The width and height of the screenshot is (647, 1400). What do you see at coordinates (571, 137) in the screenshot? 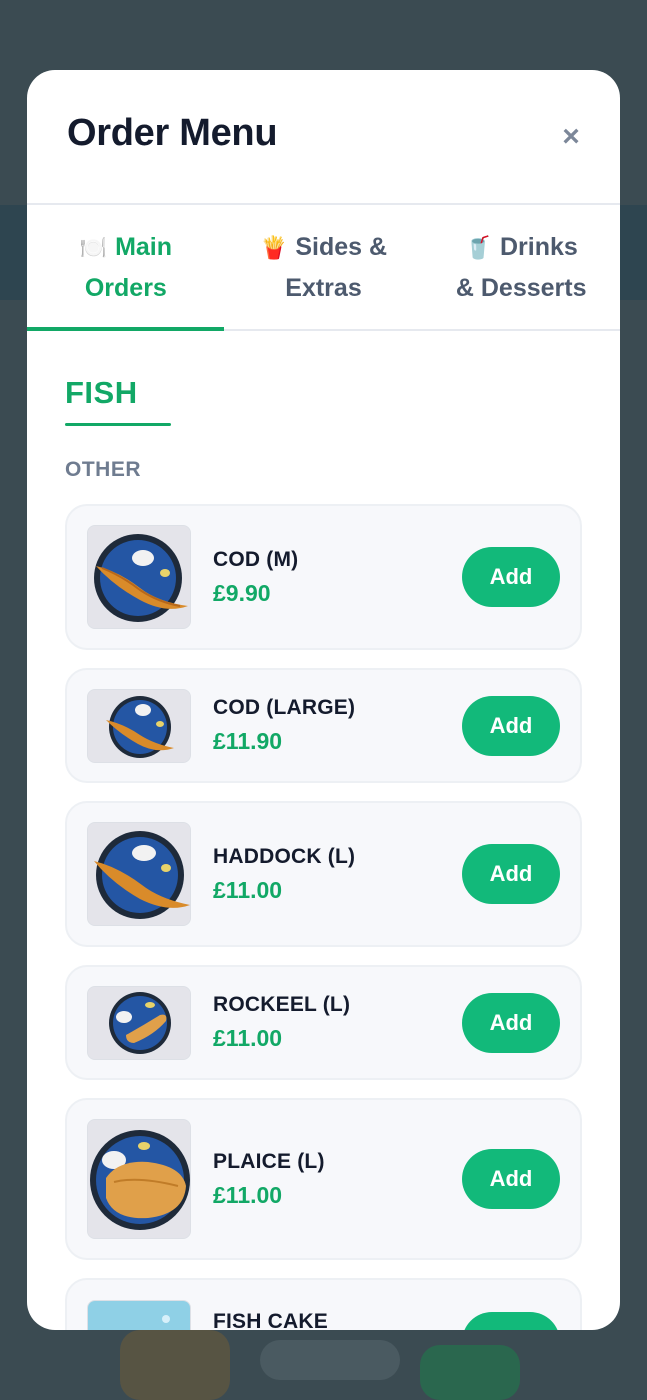
I see `close-icon: ×` at bounding box center [571, 137].